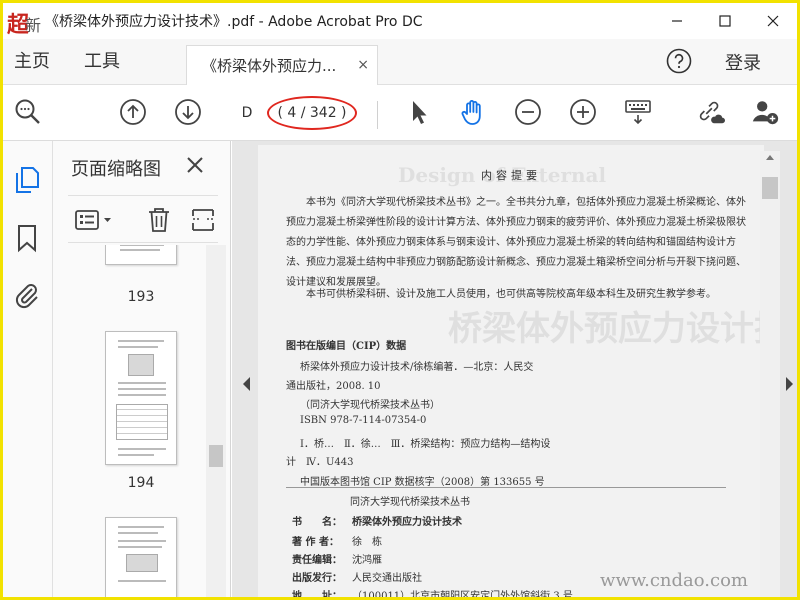 This screenshot has height=600, width=800. Describe the element at coordinates (333, 386) in the screenshot. I see `cip-line: 通出版社，2008. 10` at that location.